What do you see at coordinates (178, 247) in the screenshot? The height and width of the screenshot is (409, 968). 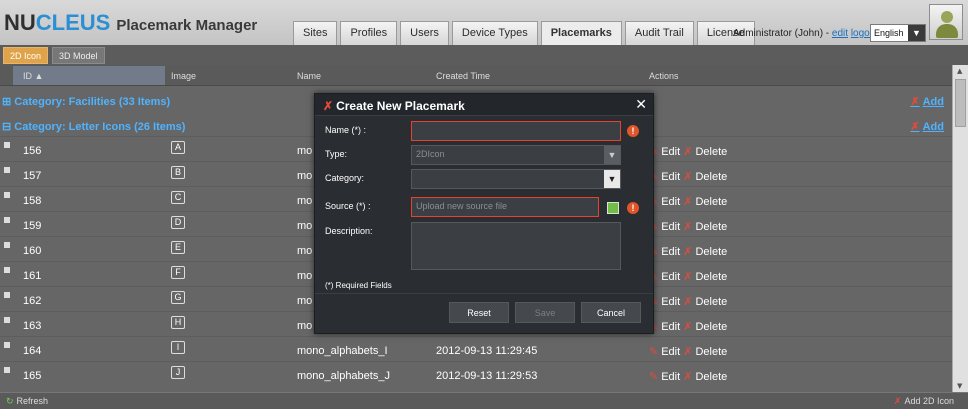 I see `letter-icon: E` at bounding box center [178, 247].